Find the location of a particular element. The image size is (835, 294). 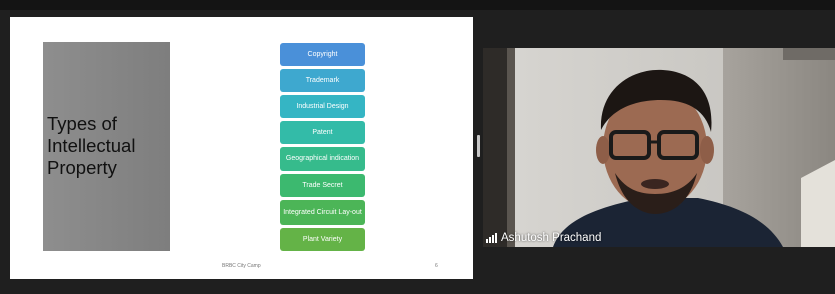

slide-title-panel: Types of Intellectual Property is located at coordinates (106, 146).